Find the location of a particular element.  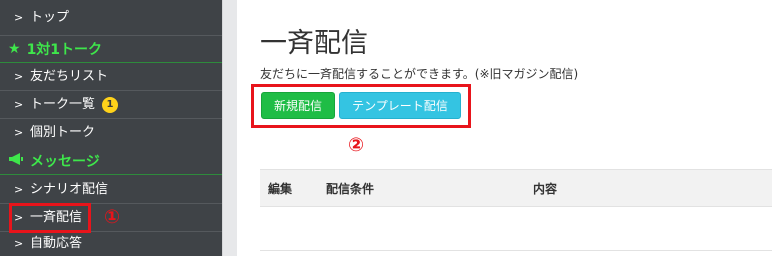

section-label: 1対1トーク is located at coordinates (64, 49).